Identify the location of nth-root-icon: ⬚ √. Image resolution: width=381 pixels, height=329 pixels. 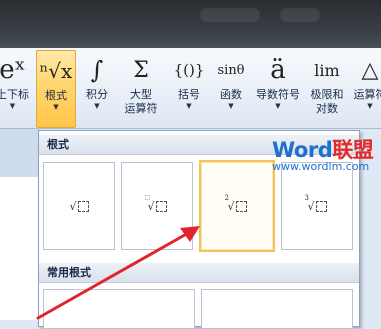
(155, 203).